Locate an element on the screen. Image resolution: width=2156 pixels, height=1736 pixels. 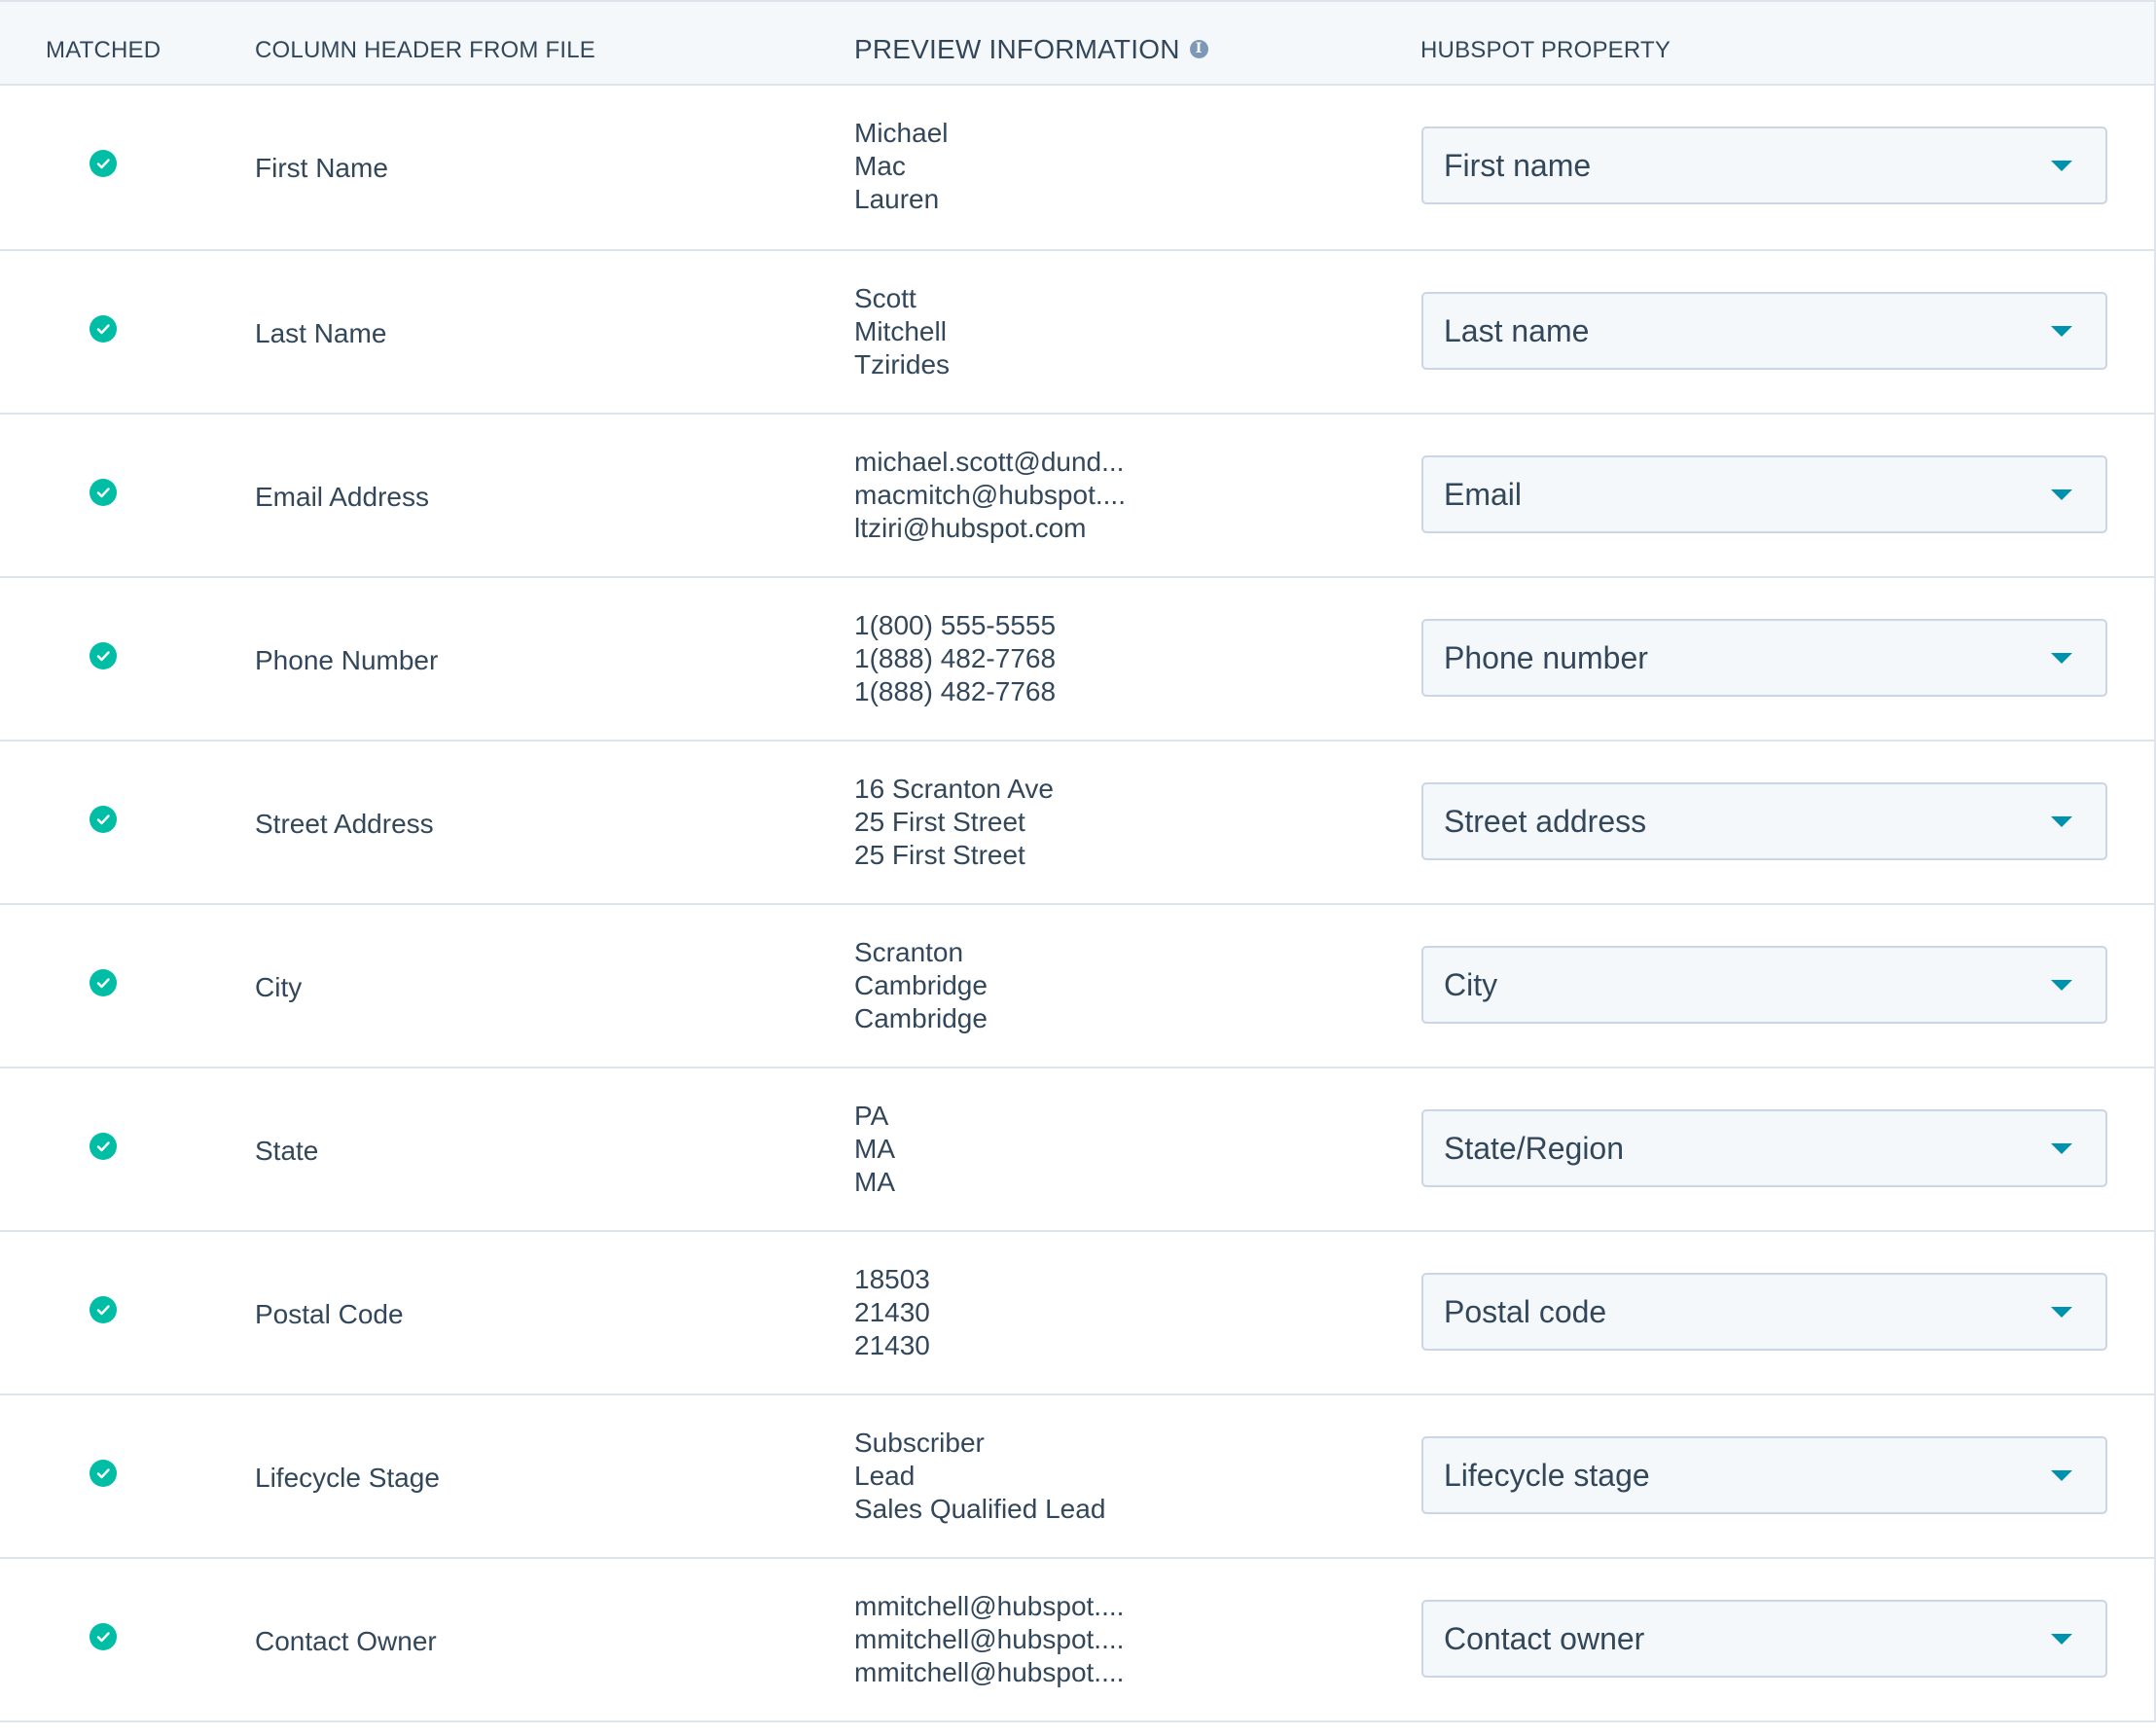
table-row: City Scranton Cambridge Cambridge City is located at coordinates (1078, 987).